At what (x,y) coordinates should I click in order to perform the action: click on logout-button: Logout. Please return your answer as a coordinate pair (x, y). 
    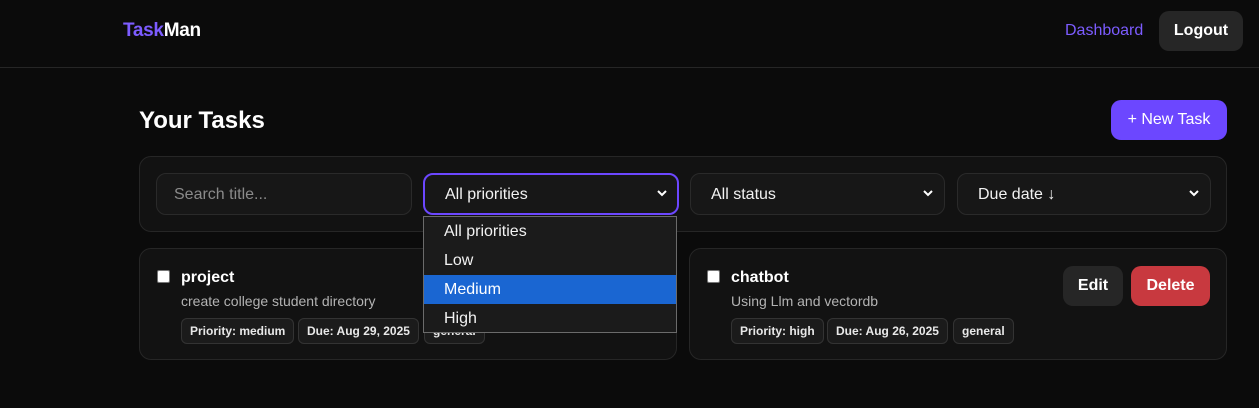
    Looking at the image, I should click on (1201, 31).